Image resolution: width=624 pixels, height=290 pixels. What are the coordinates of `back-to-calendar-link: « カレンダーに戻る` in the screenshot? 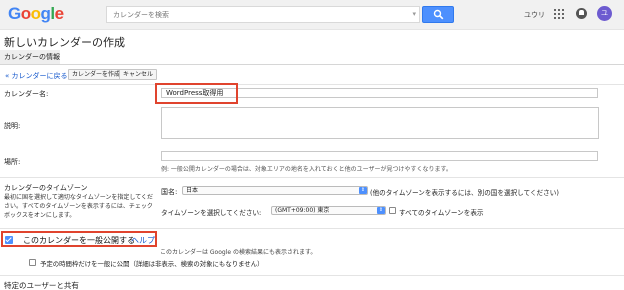 It's located at (36, 76).